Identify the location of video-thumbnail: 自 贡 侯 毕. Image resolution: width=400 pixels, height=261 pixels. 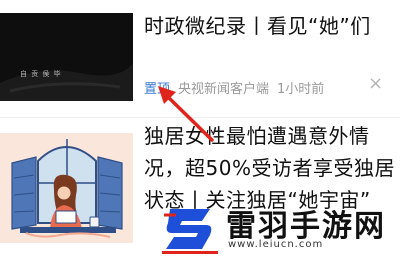
(66, 57).